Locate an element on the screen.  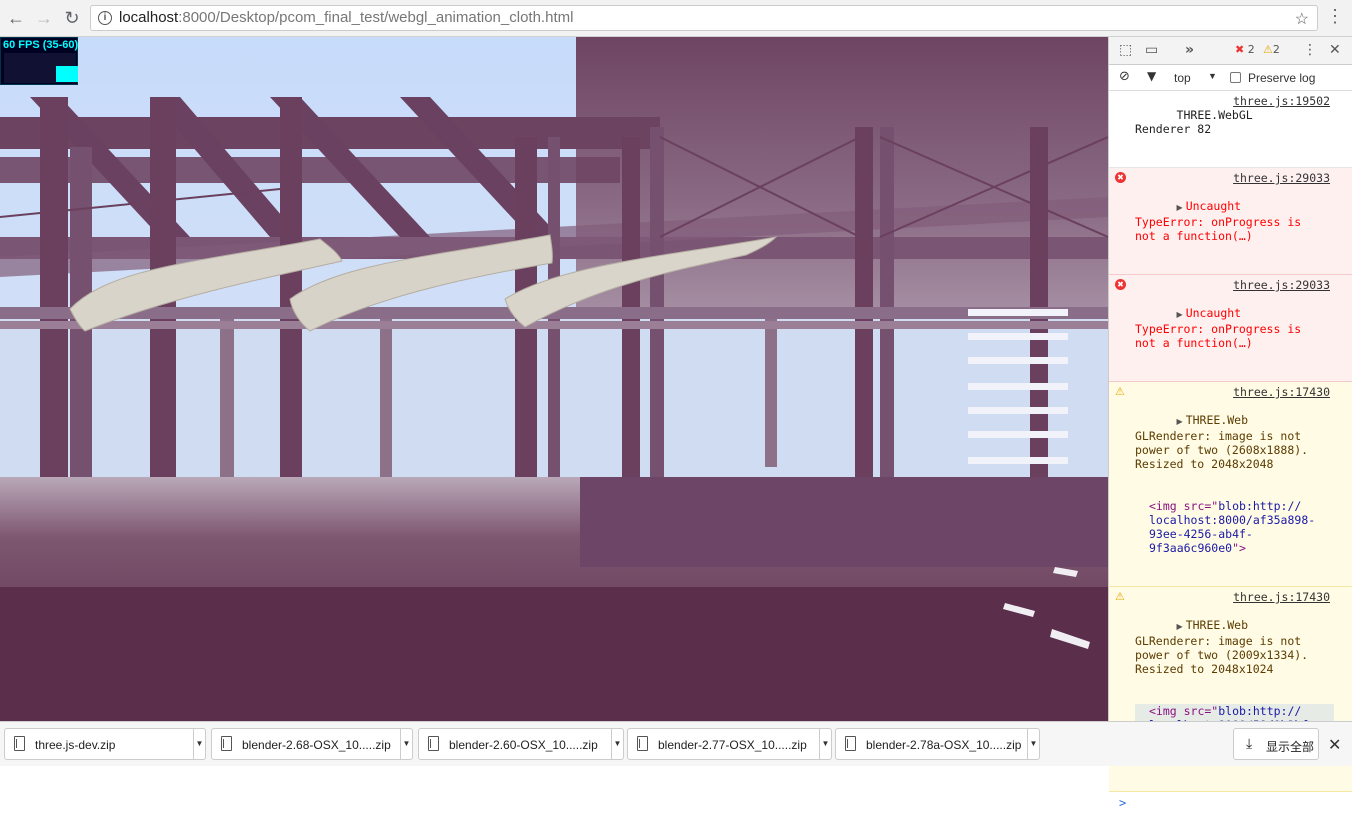
download-name: blender-2.78a-OSX_10.....zip is located at coordinates (944, 745).